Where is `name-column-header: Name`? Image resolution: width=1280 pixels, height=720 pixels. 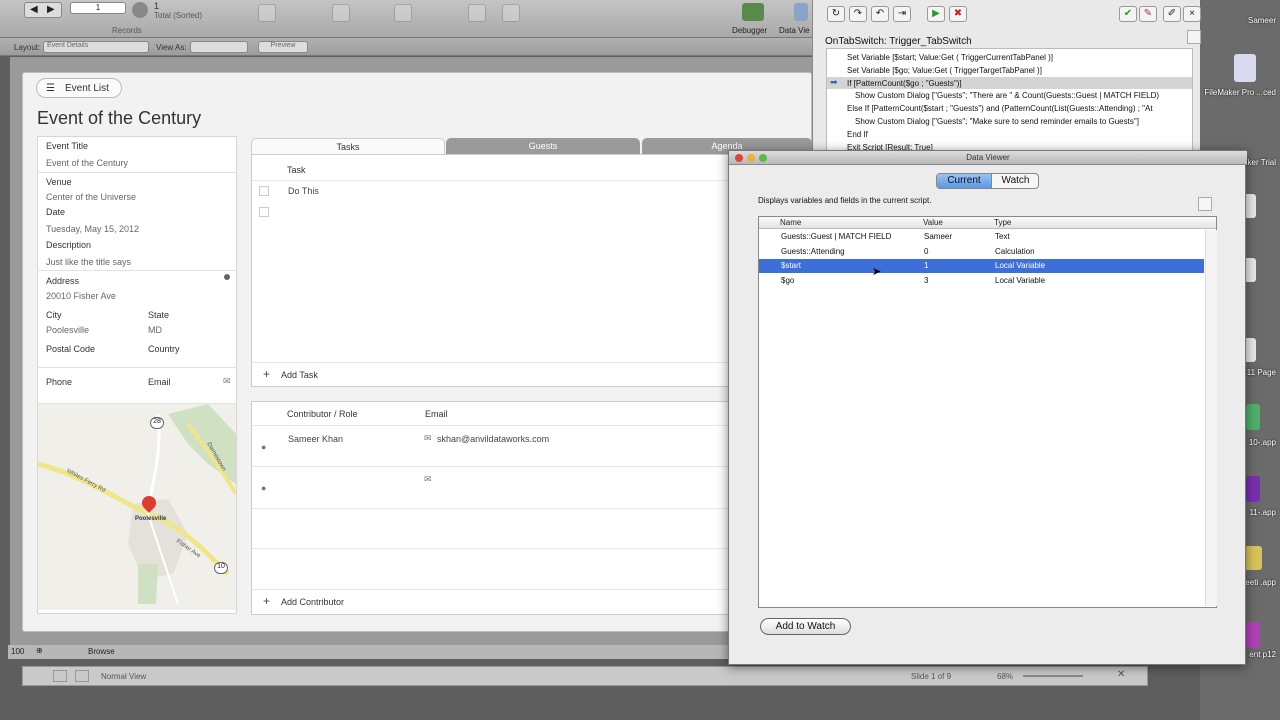 name-column-header: Name is located at coordinates (790, 222).